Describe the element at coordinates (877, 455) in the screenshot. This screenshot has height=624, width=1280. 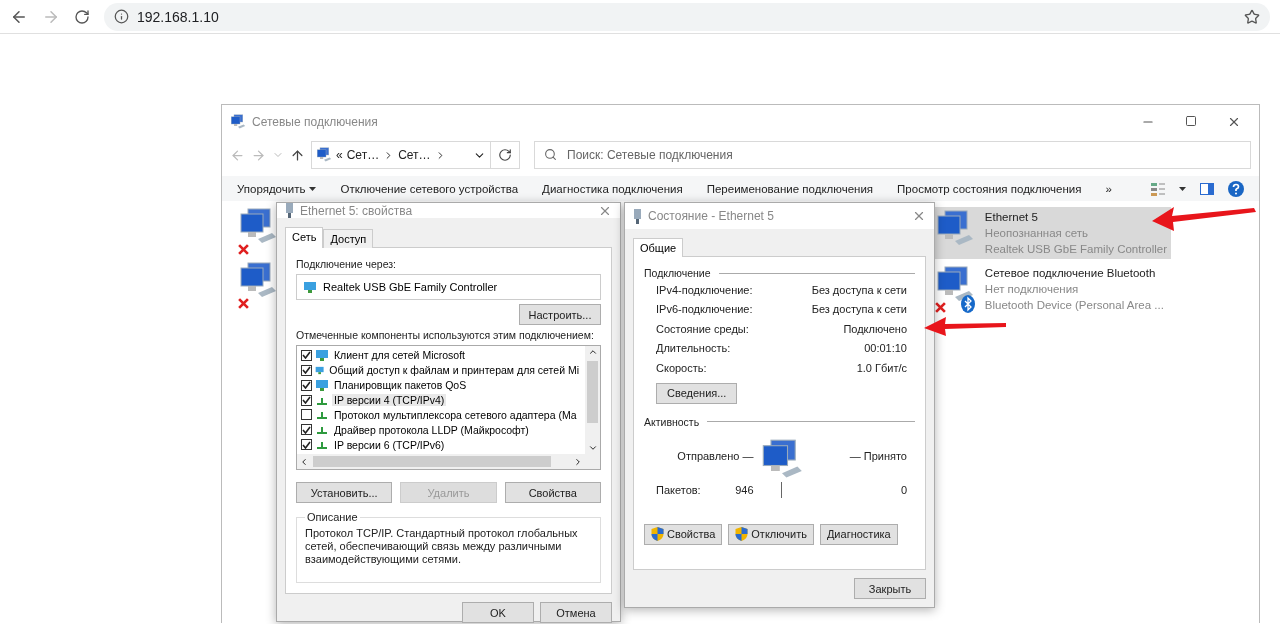
I see `received-label: — Принято` at that location.